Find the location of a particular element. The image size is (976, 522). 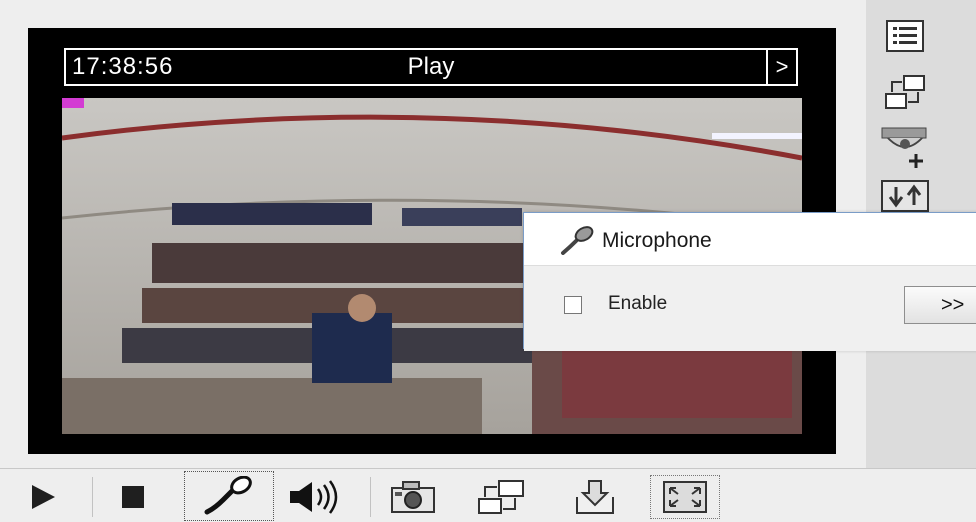

stop-button is located at coordinates (133, 497).